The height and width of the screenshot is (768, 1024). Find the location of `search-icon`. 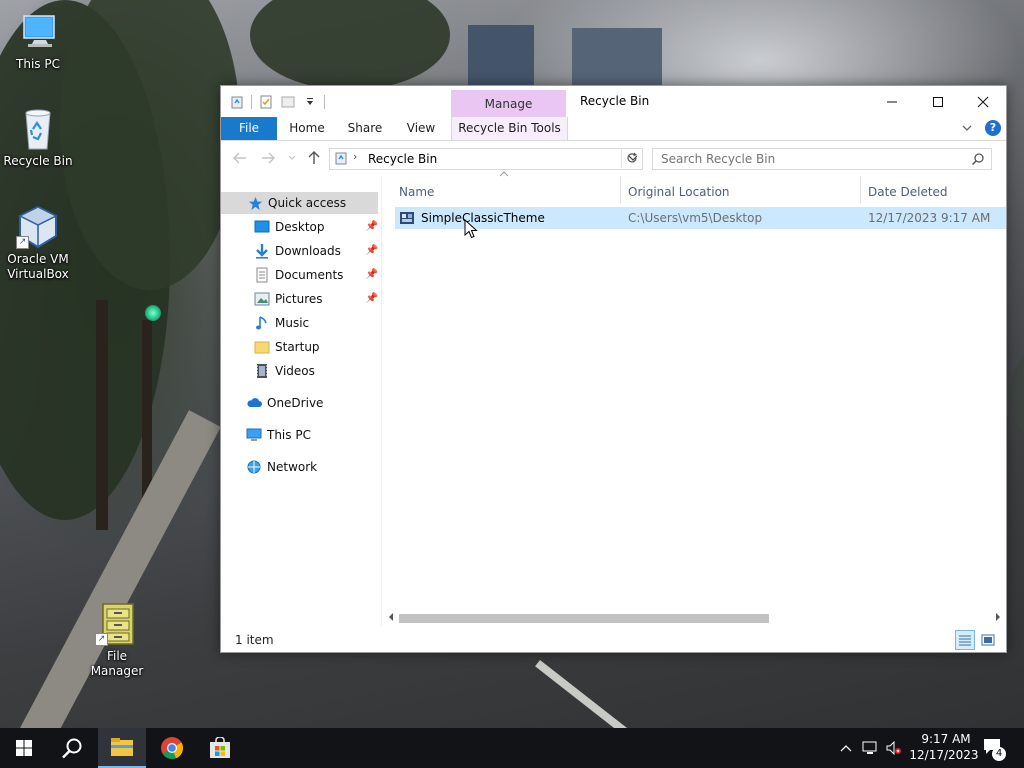

search-icon is located at coordinates (978, 159).